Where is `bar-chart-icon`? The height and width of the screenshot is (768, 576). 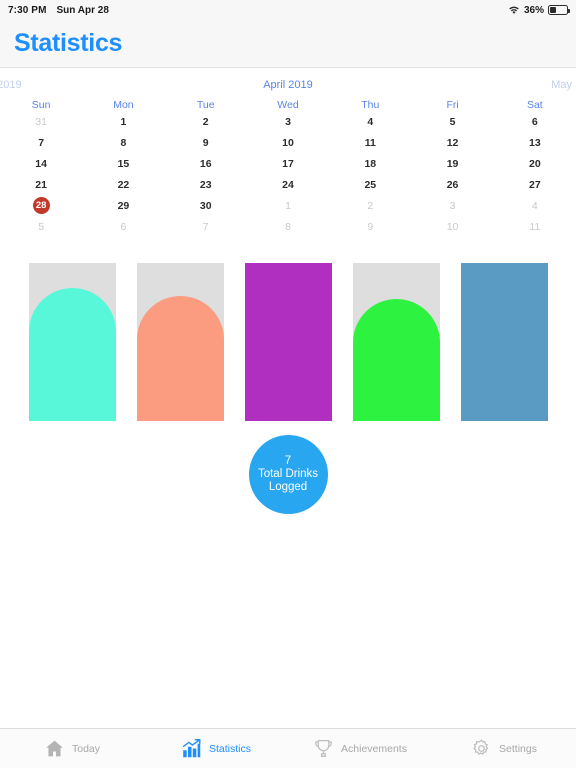 bar-chart-icon is located at coordinates (191, 748).